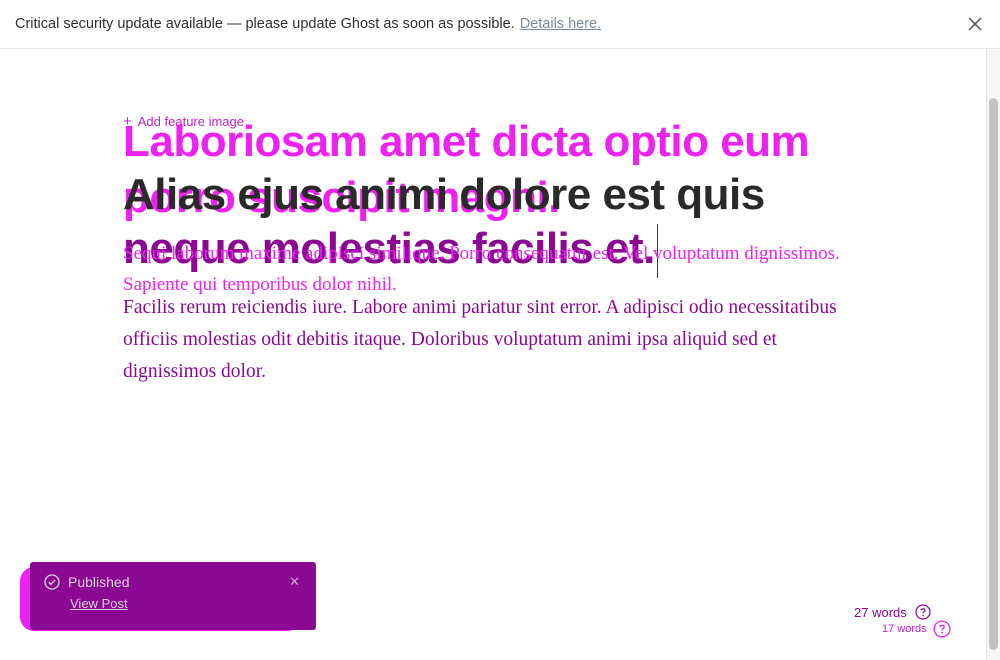 This screenshot has width=1000, height=660. I want to click on toast-status: Published, so click(99, 582).